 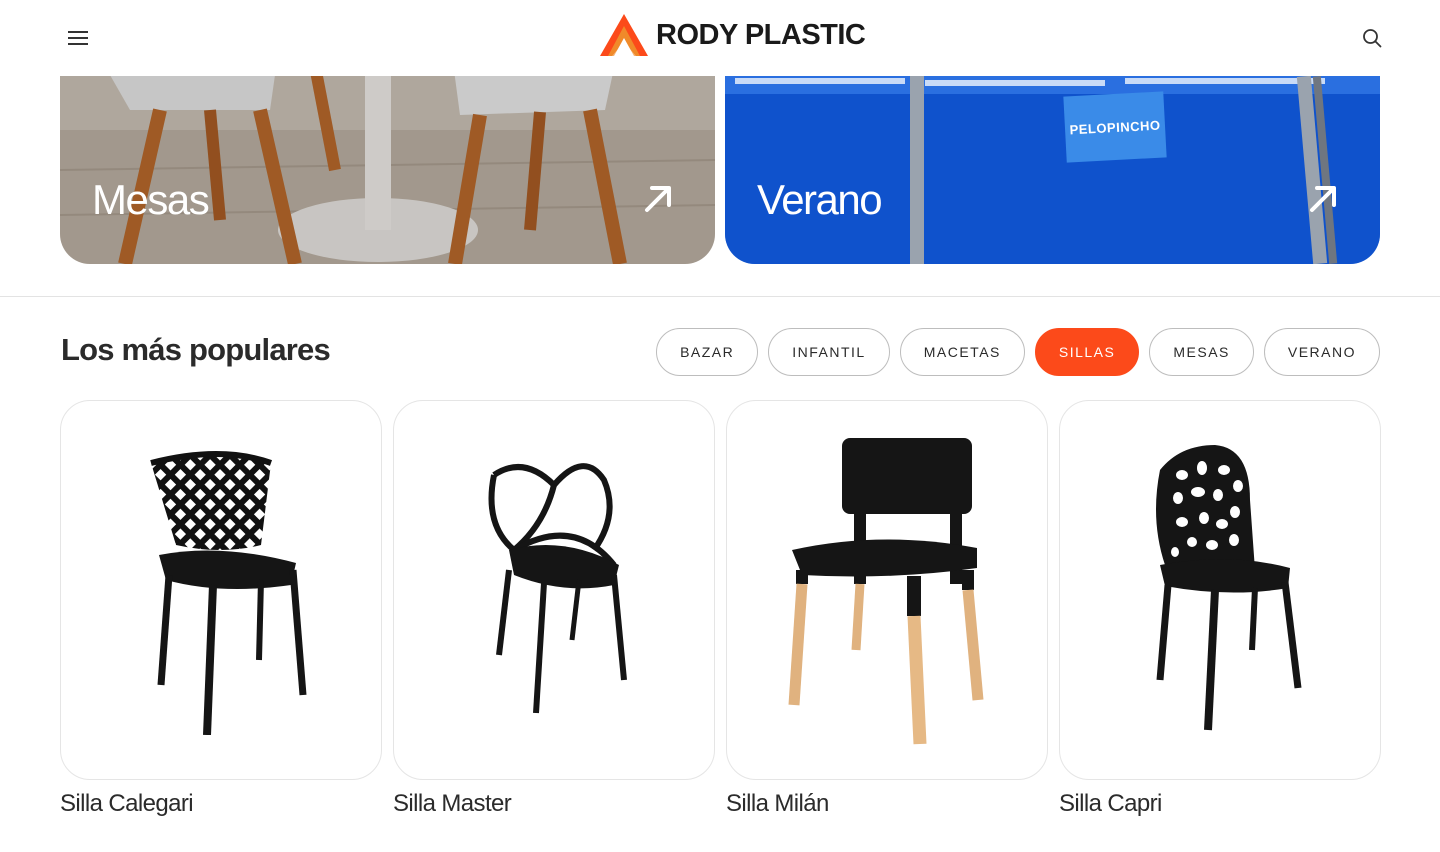 I want to click on product-name: Silla Milán, so click(x=777, y=803).